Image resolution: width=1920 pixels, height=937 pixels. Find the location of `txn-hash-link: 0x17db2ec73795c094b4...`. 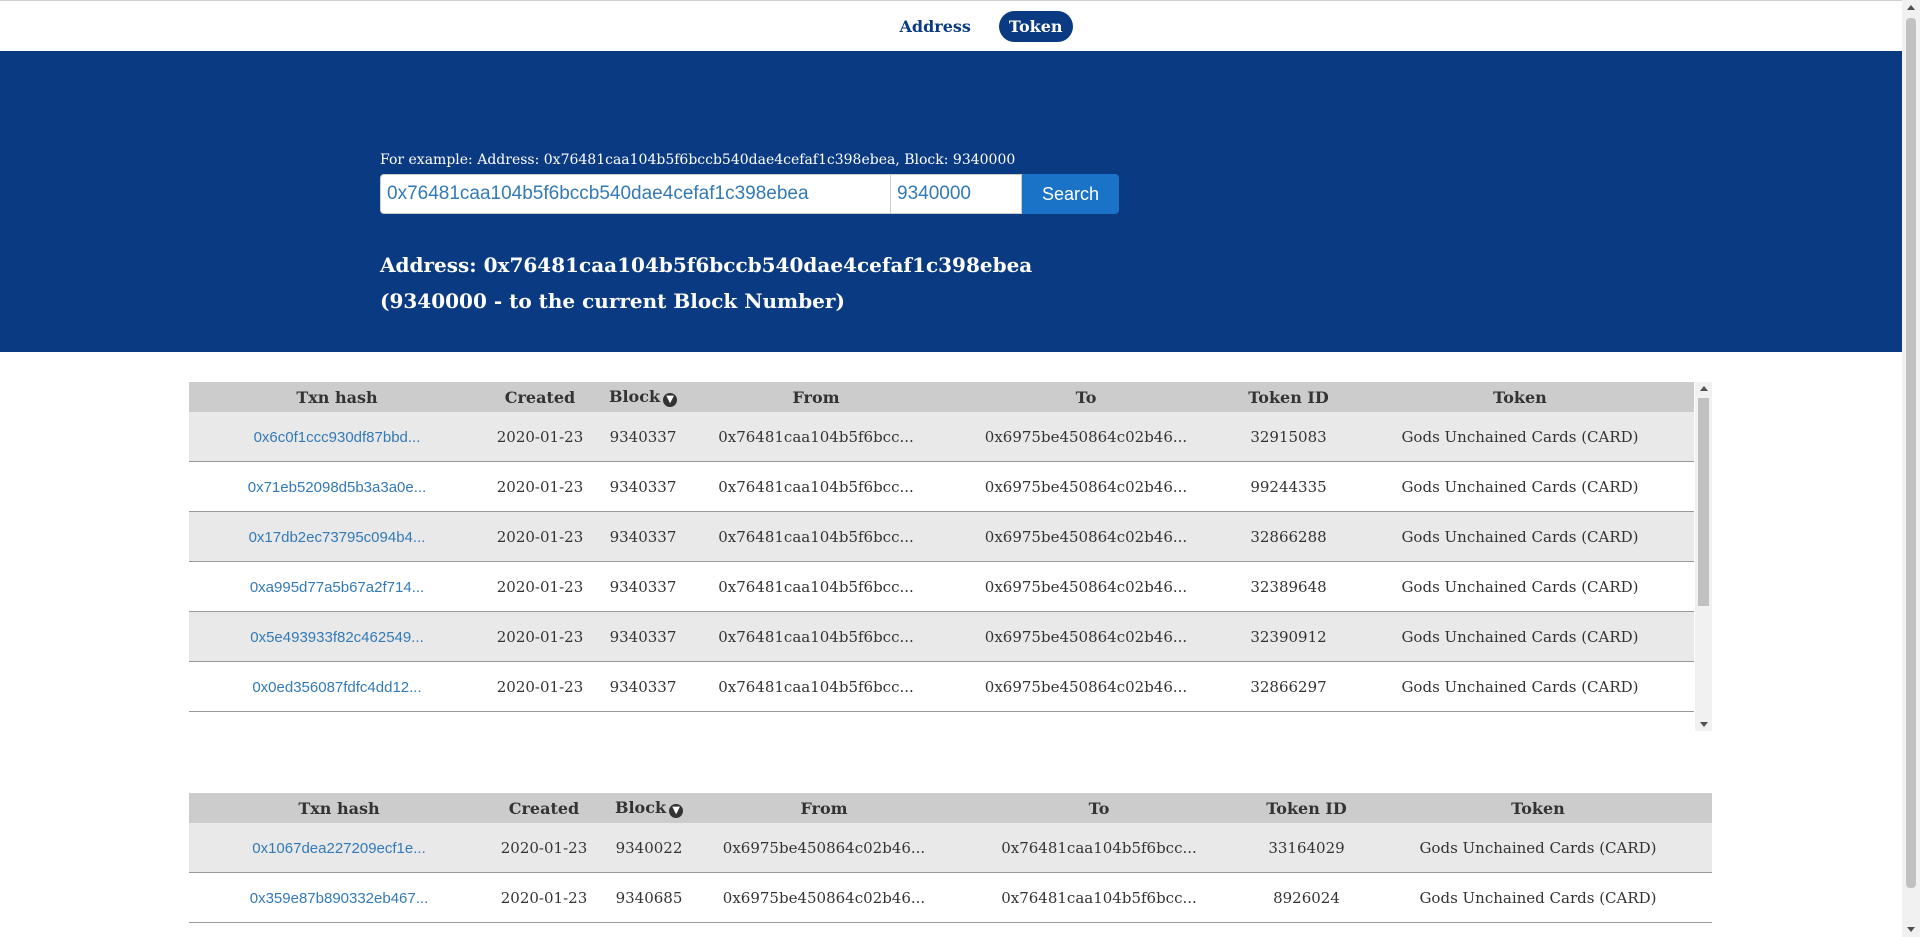

txn-hash-link: 0x17db2ec73795c094b4... is located at coordinates (337, 537).